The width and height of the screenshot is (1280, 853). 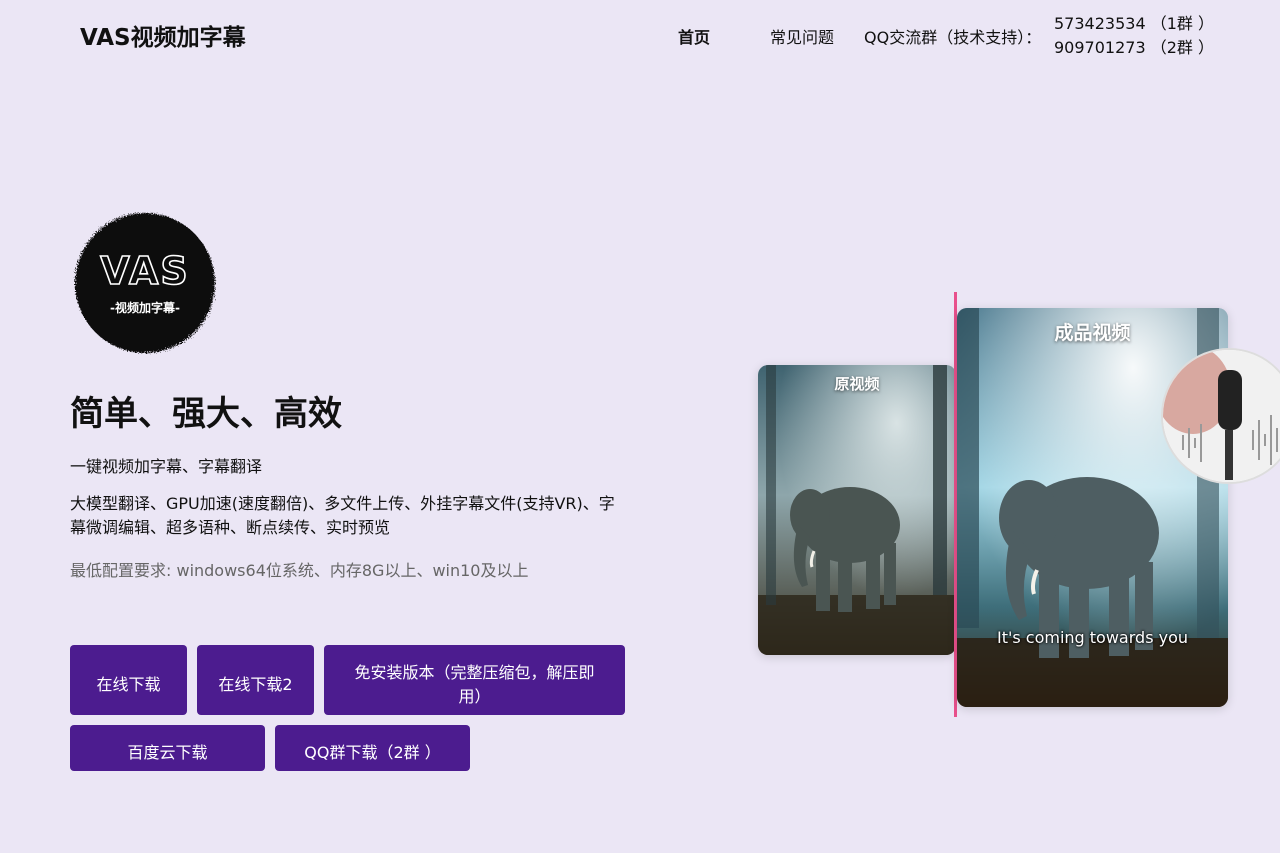 I want to click on original-video-card: 原视频, so click(x=857, y=510).